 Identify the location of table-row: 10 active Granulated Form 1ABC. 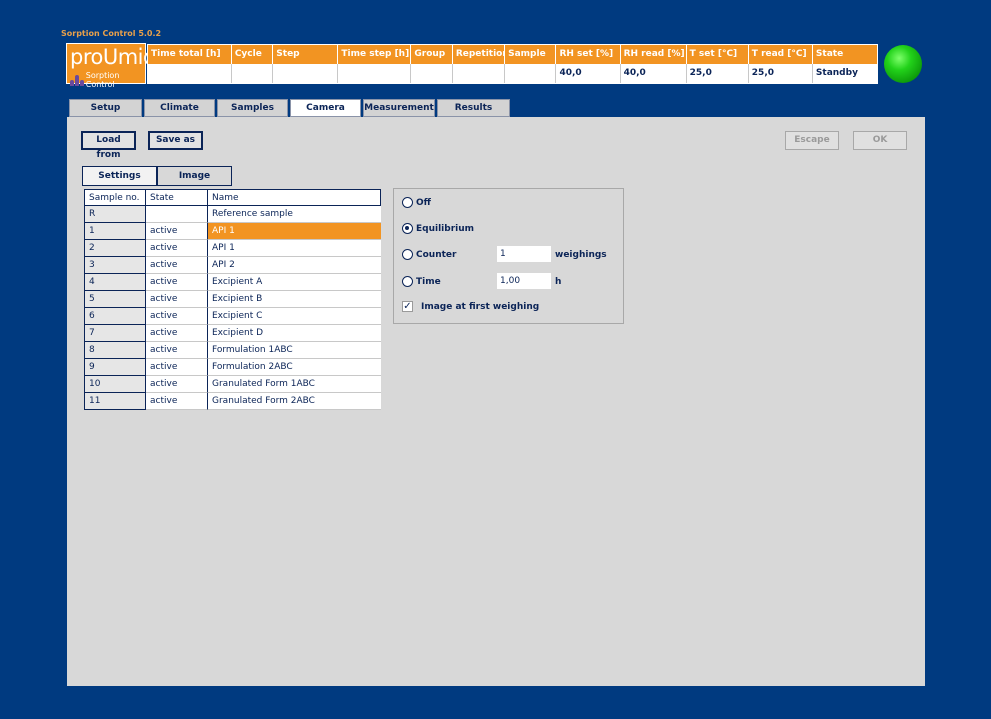
(232, 384).